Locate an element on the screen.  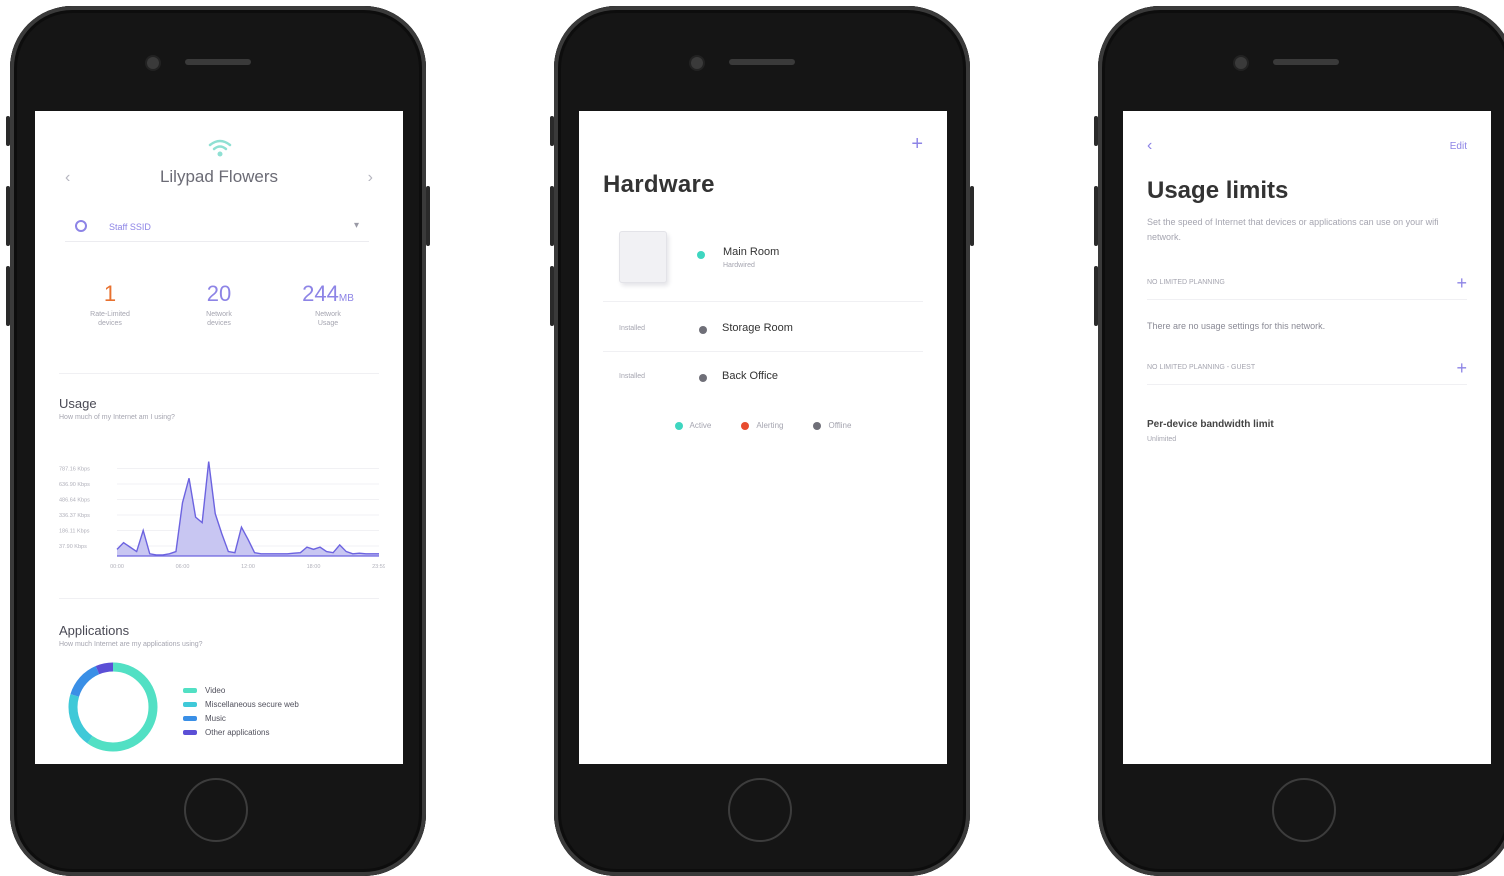
status-legend: Active Alerting Offline is located at coordinates (763, 425).